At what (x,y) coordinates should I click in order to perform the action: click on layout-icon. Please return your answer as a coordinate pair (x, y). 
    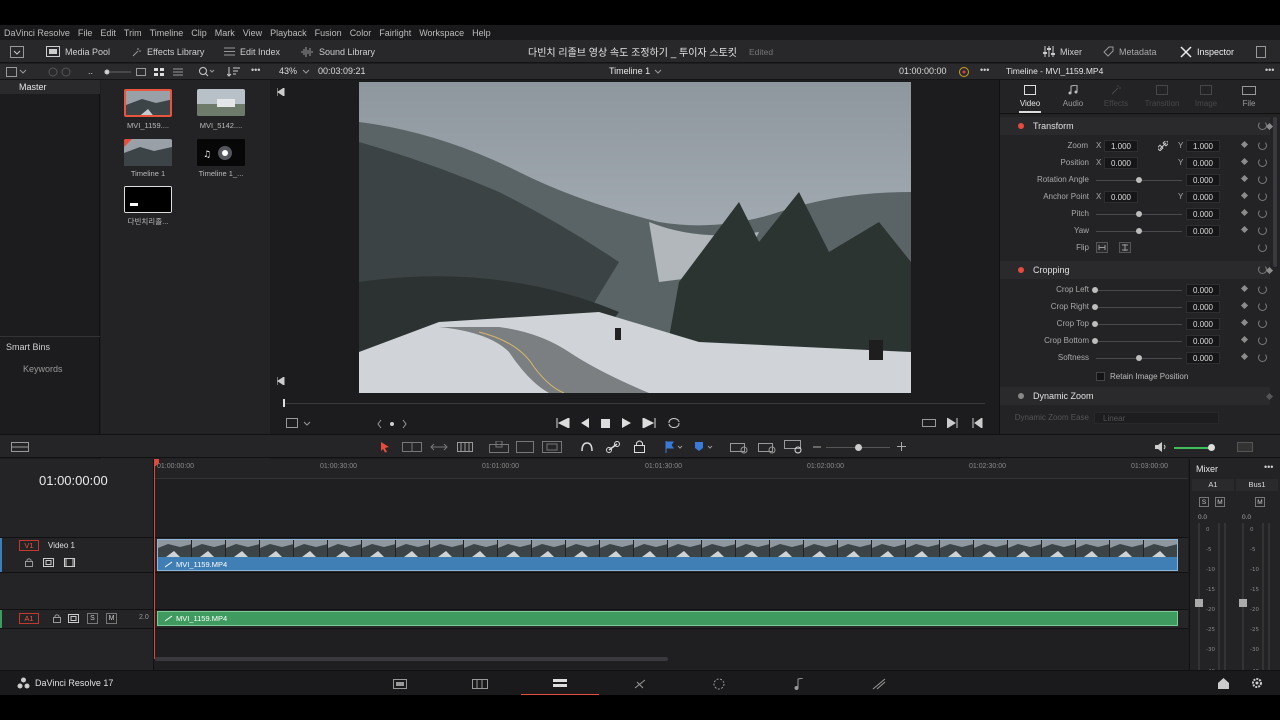
    Looking at the image, I should click on (17, 72).